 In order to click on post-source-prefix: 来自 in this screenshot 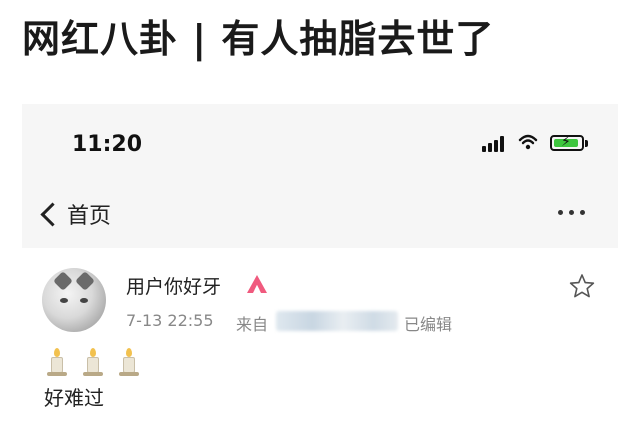, I will do `click(252, 324)`.